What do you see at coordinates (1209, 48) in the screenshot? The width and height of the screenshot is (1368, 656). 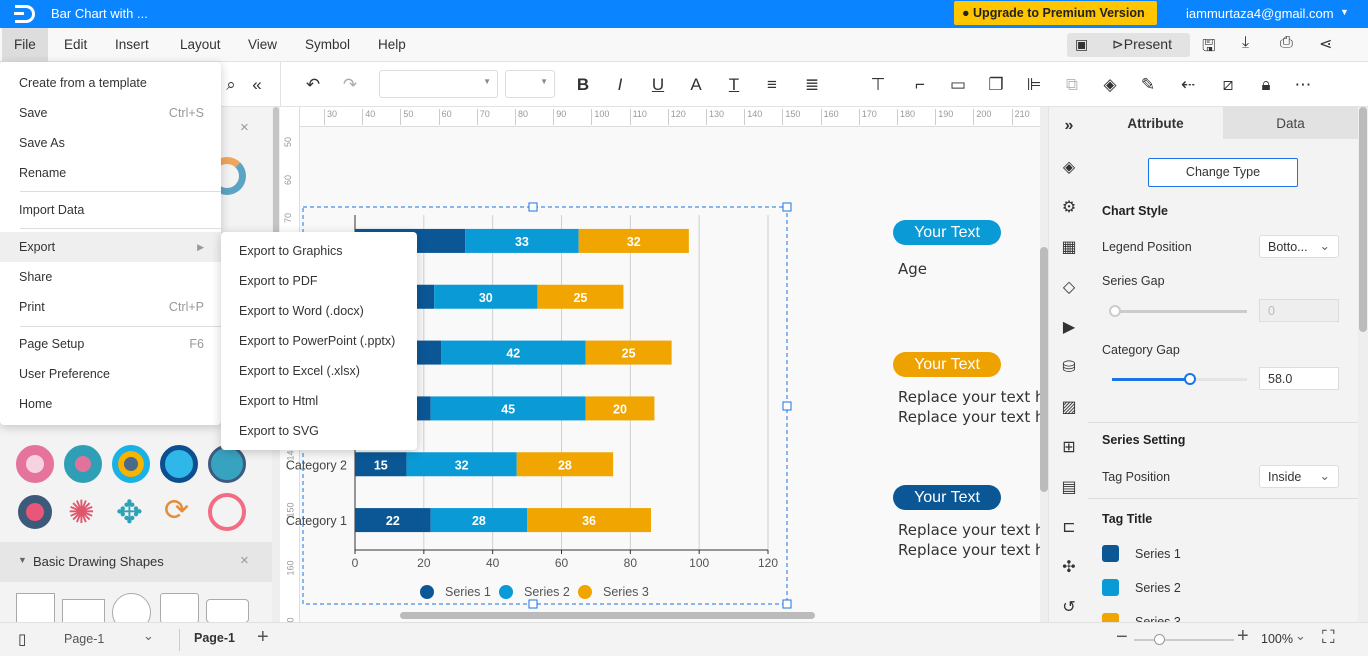 I see `save-icon: 🖫` at bounding box center [1209, 48].